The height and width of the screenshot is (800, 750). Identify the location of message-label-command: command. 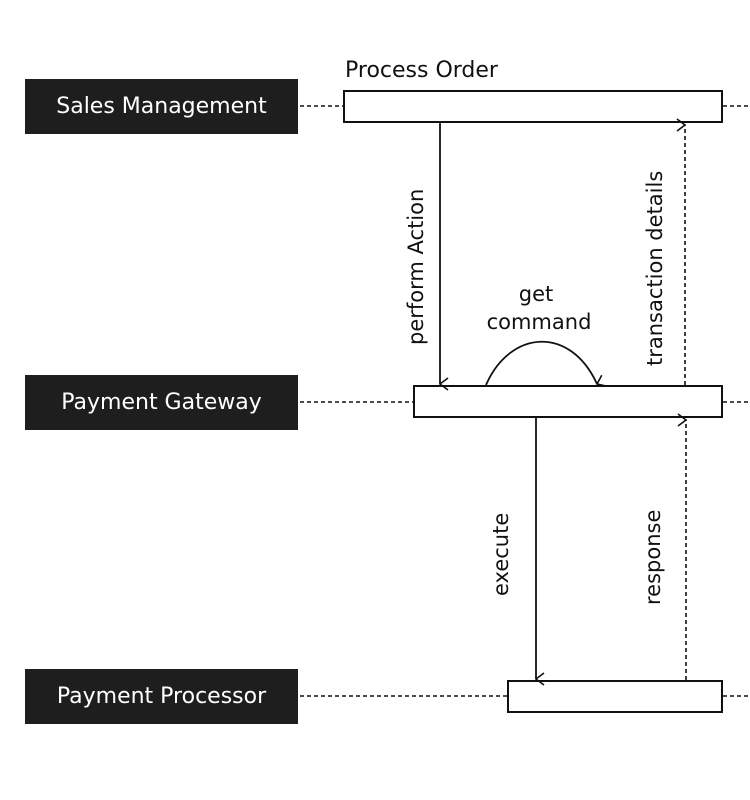
(539, 322).